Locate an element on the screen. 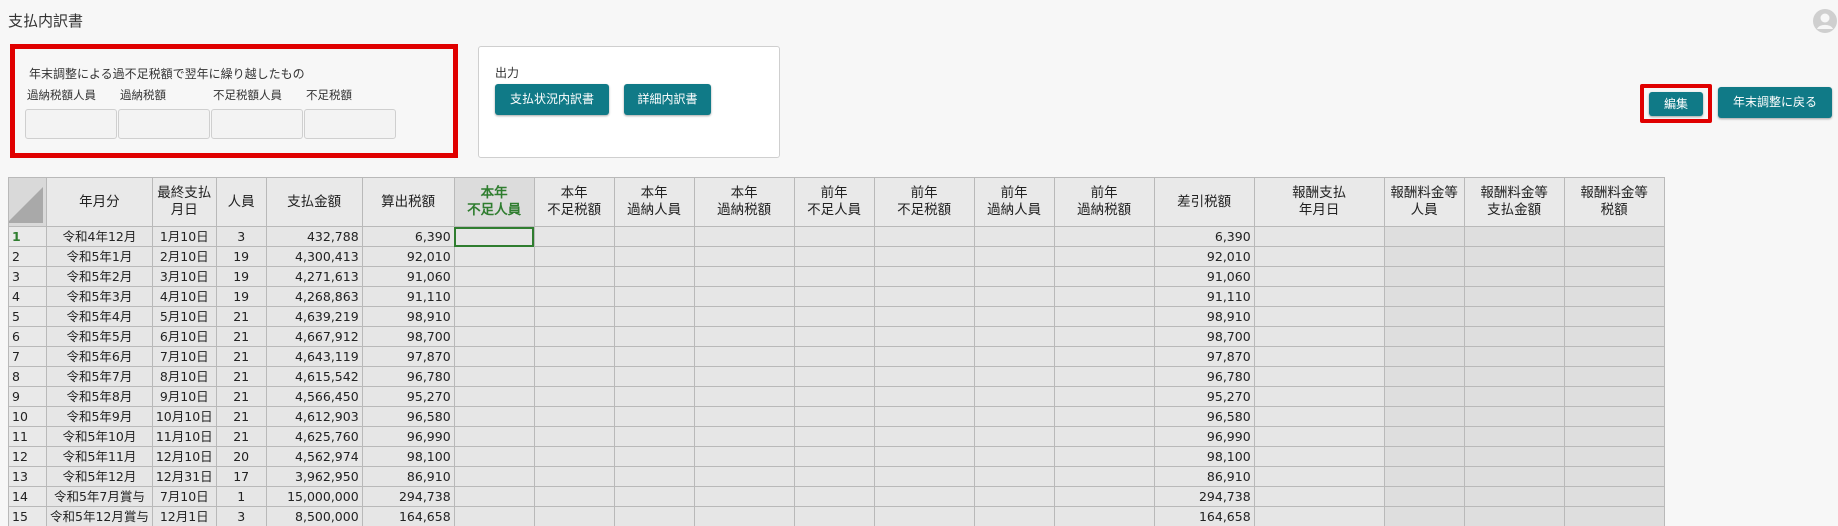 This screenshot has width=1838, height=526. edit-button: 編集 is located at coordinates (1676, 104).